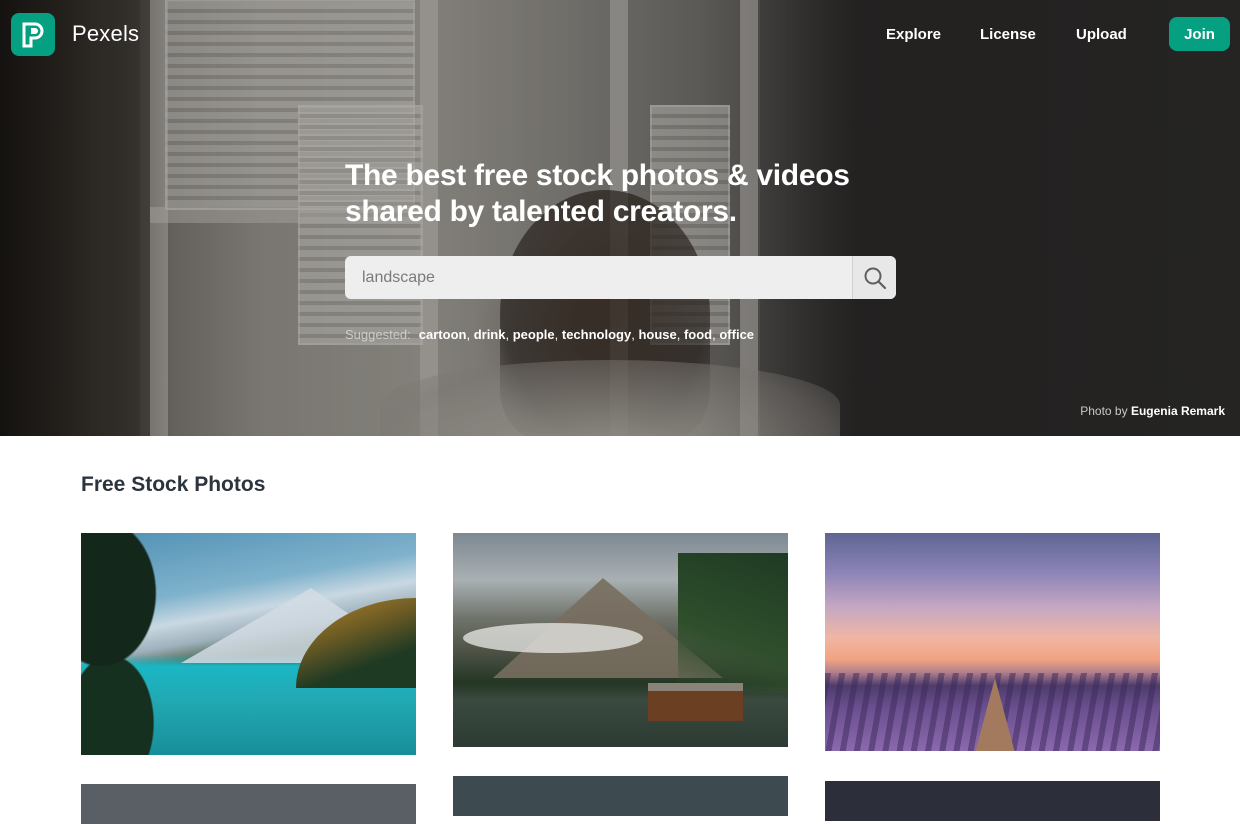 This screenshot has height=824, width=1240. What do you see at coordinates (1104, 411) in the screenshot?
I see `credit-prefix: Photo by` at bounding box center [1104, 411].